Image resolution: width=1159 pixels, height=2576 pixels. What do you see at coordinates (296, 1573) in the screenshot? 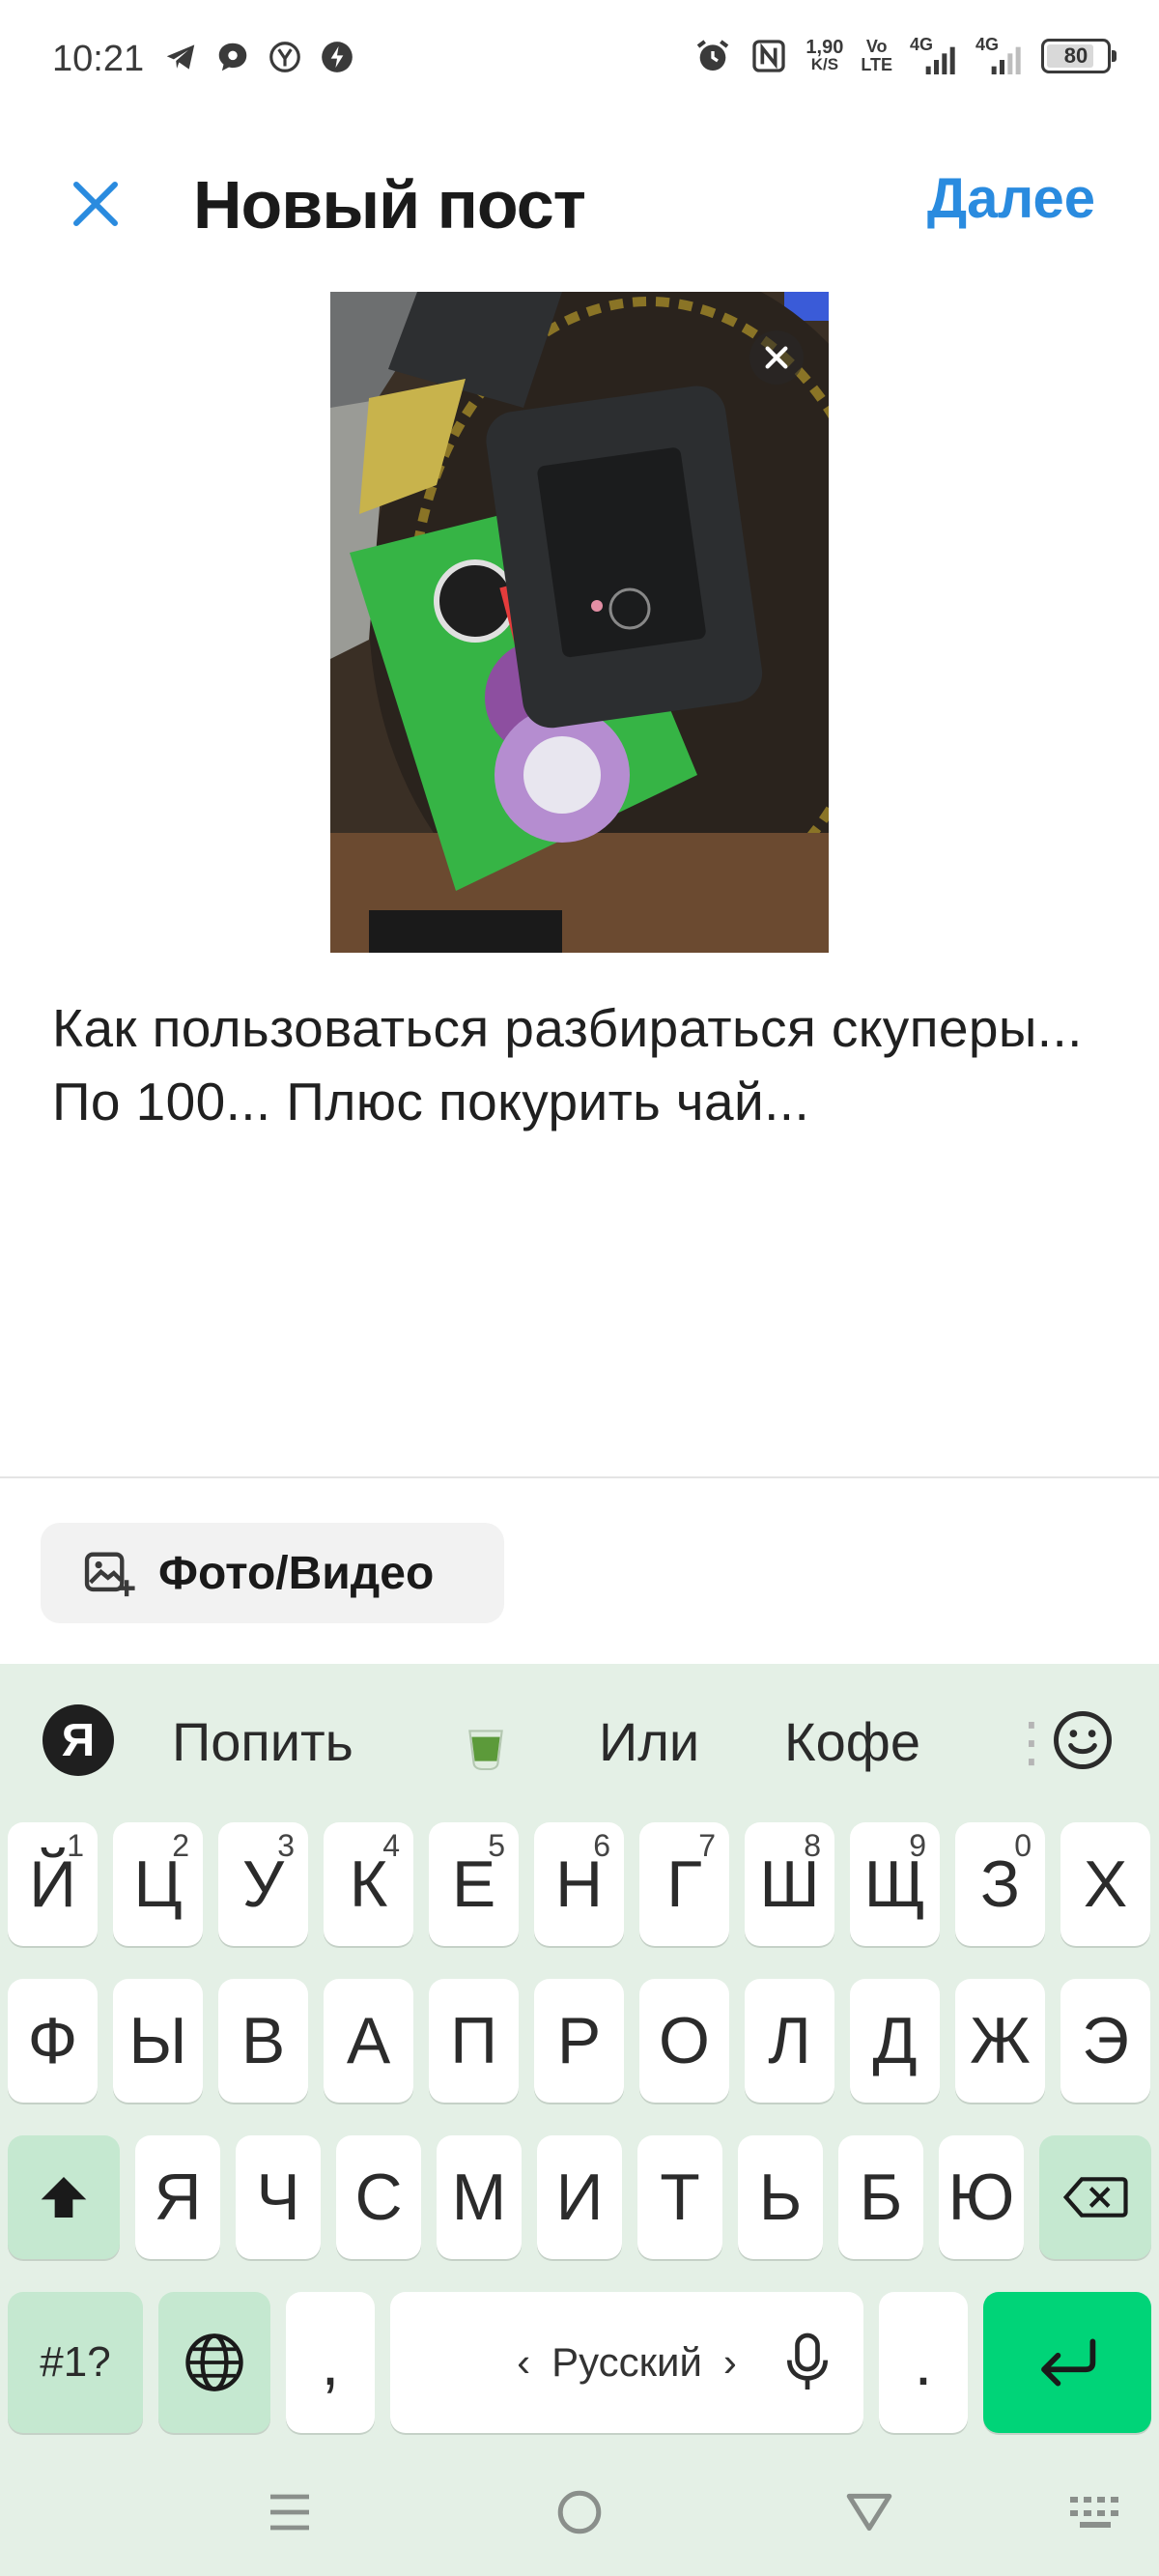
I see `add-photo-video-label: Фото/Видео` at bounding box center [296, 1573].